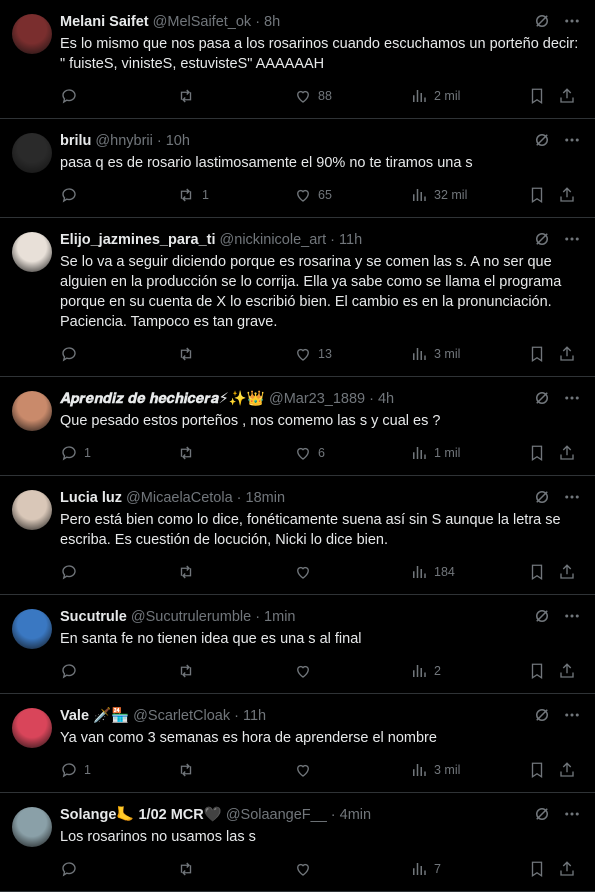 The width and height of the screenshot is (595, 892). What do you see at coordinates (191, 617) in the screenshot?
I see `handle: @Sucutrulerumble` at bounding box center [191, 617].